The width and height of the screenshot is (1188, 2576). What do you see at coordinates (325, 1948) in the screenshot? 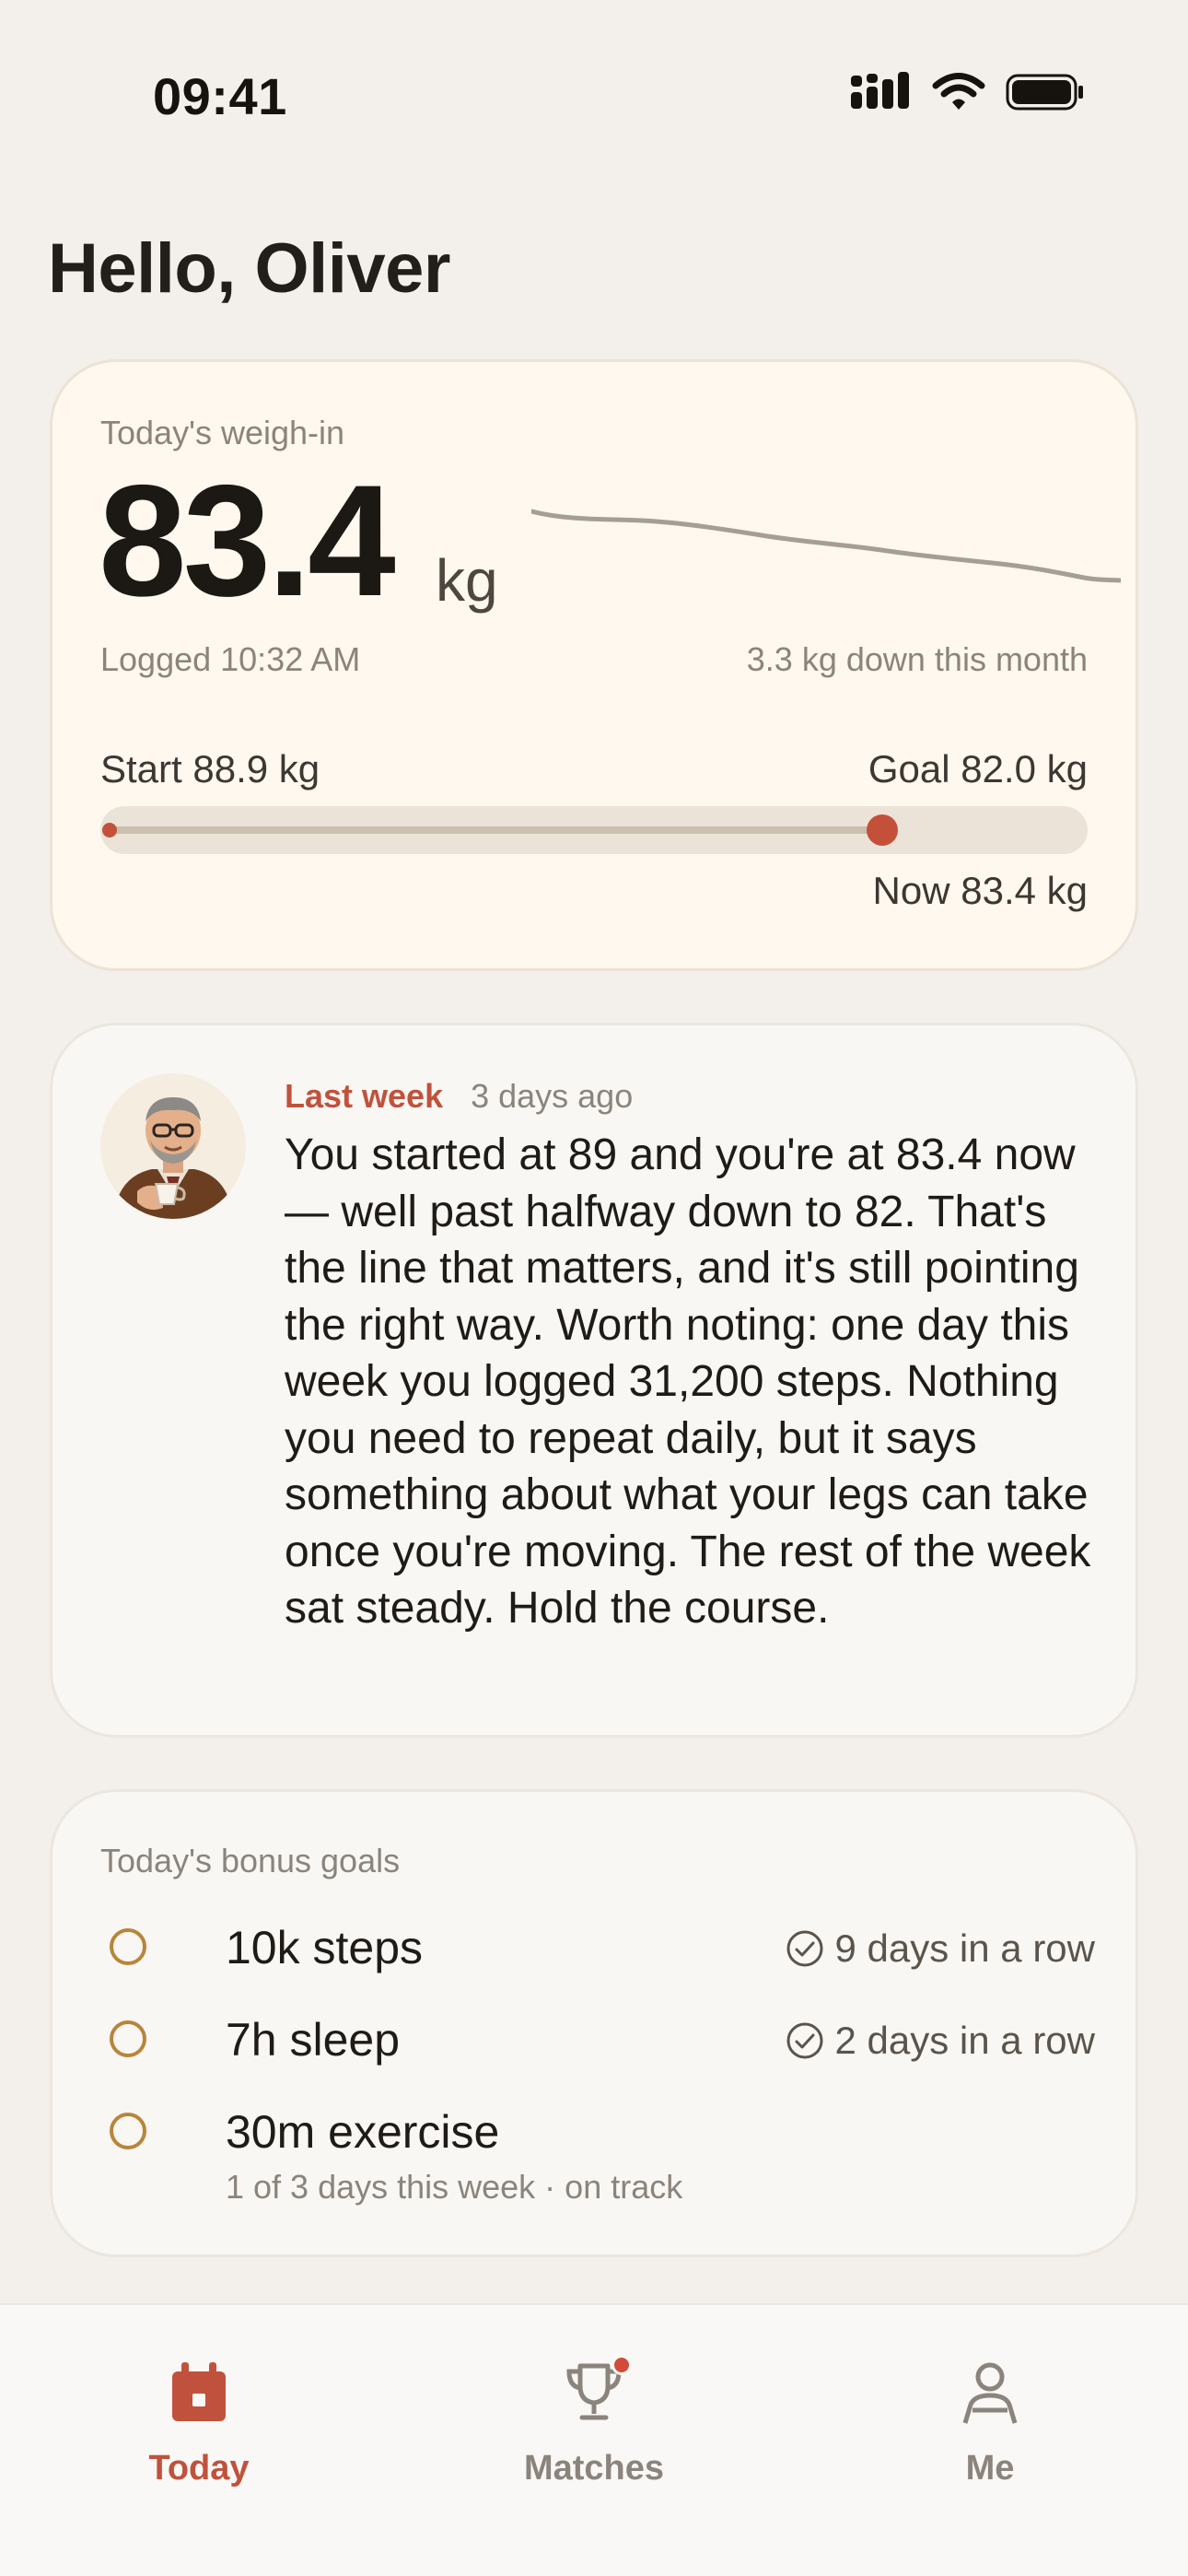
I see `goal-name: 10k steps` at bounding box center [325, 1948].